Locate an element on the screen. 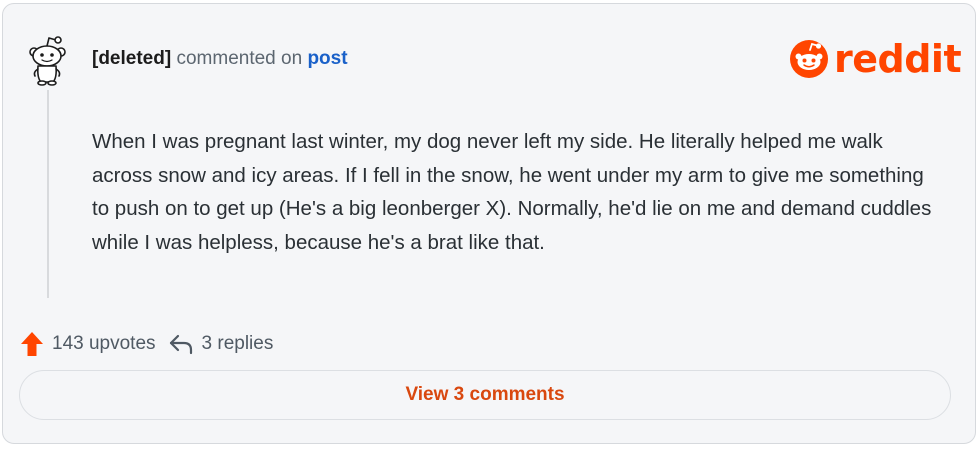  action-text: commented on is located at coordinates (239, 58).